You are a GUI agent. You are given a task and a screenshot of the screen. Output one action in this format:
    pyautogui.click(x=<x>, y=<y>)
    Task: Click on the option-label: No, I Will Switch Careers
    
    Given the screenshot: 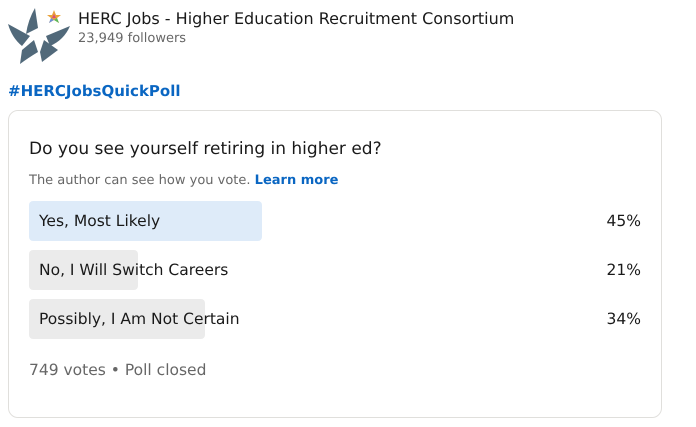 What is the action you would take?
    pyautogui.click(x=133, y=270)
    